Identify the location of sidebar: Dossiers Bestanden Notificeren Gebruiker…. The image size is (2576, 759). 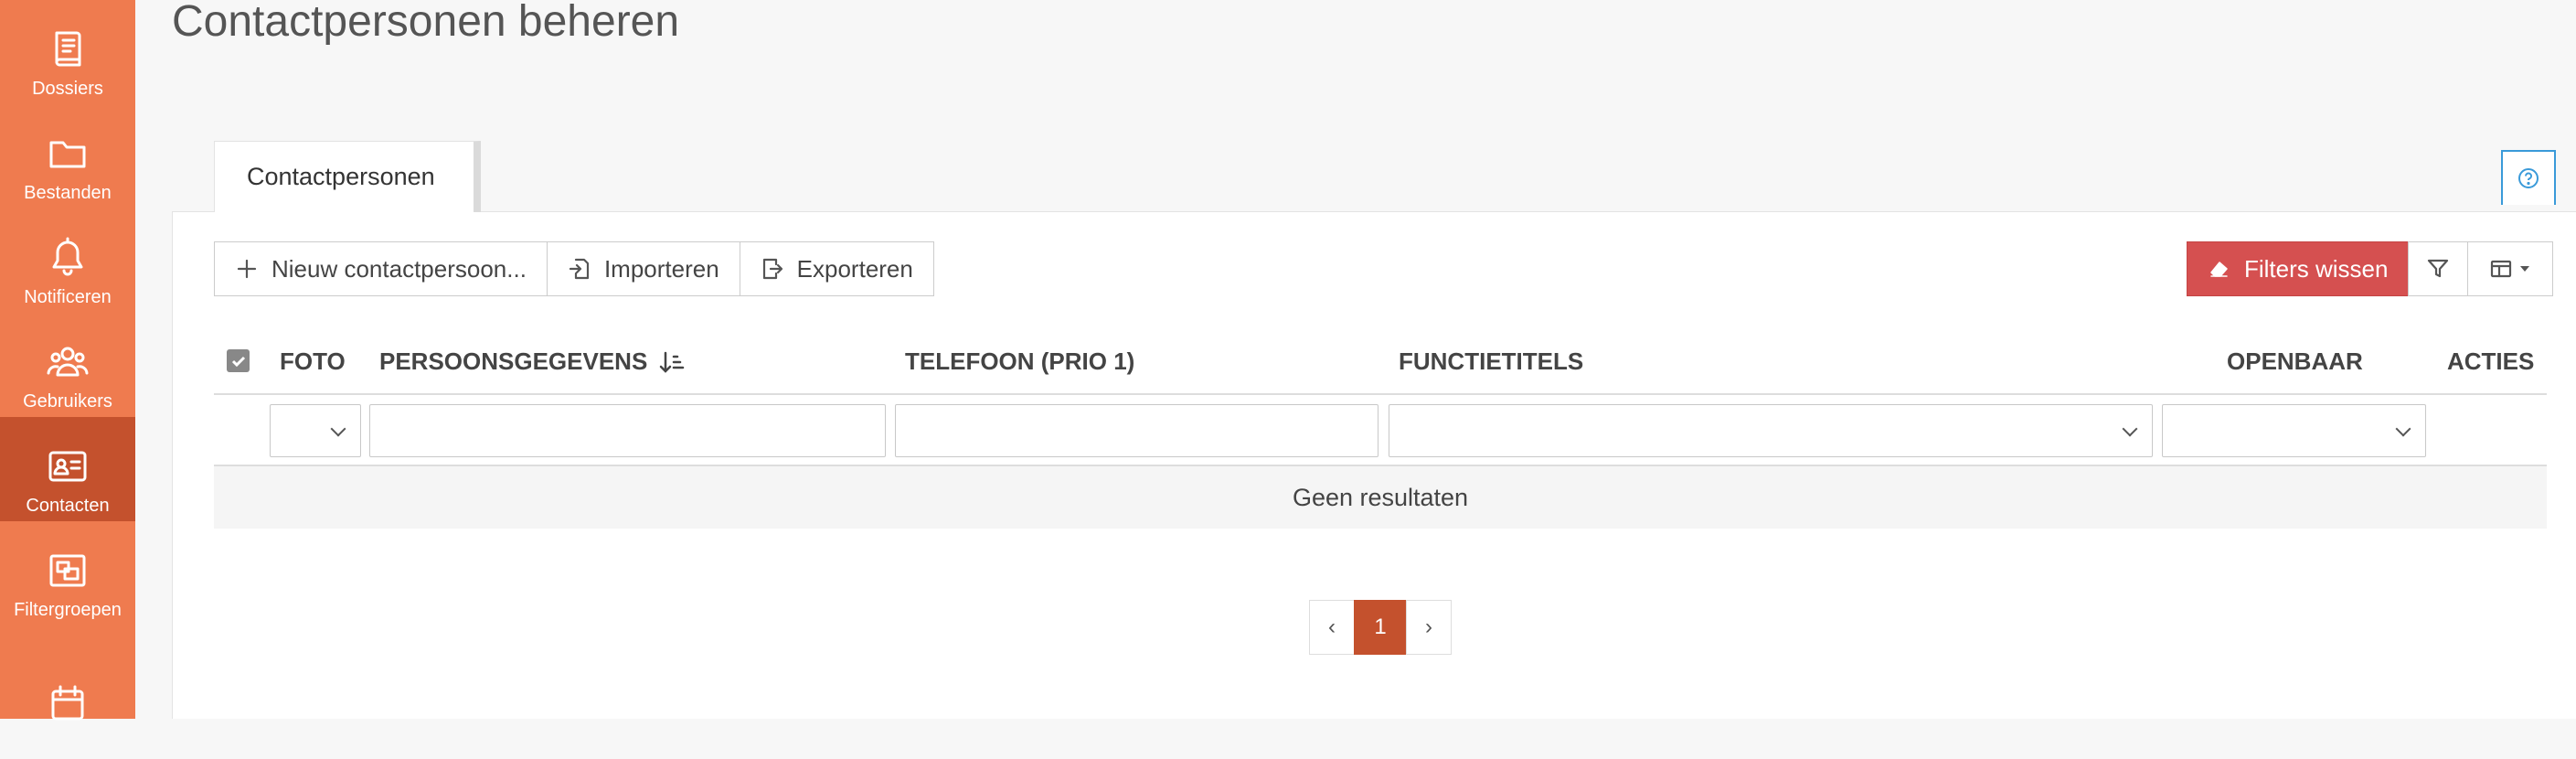
(68, 360).